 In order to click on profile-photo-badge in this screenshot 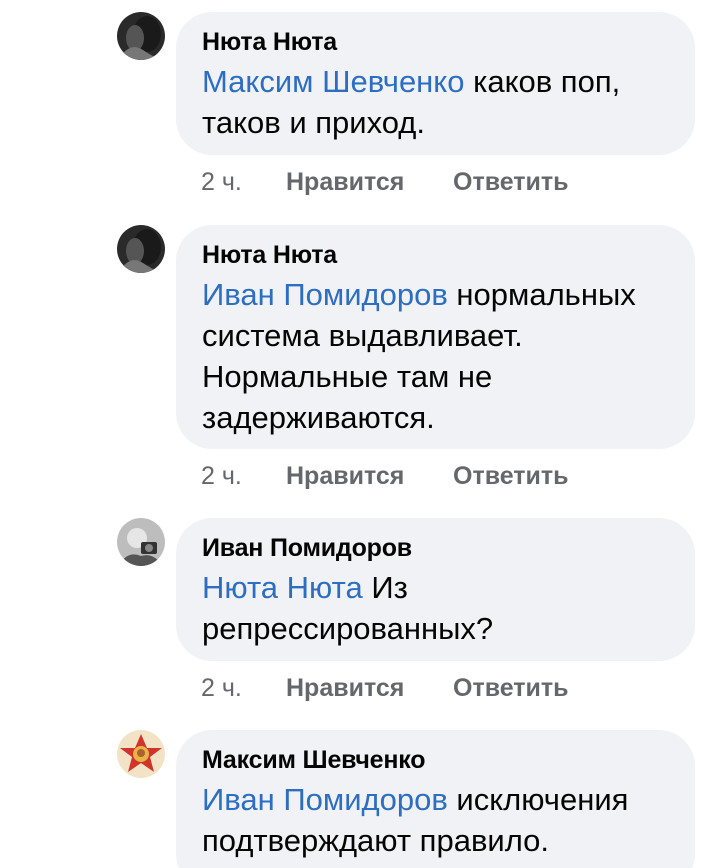, I will do `click(141, 754)`.